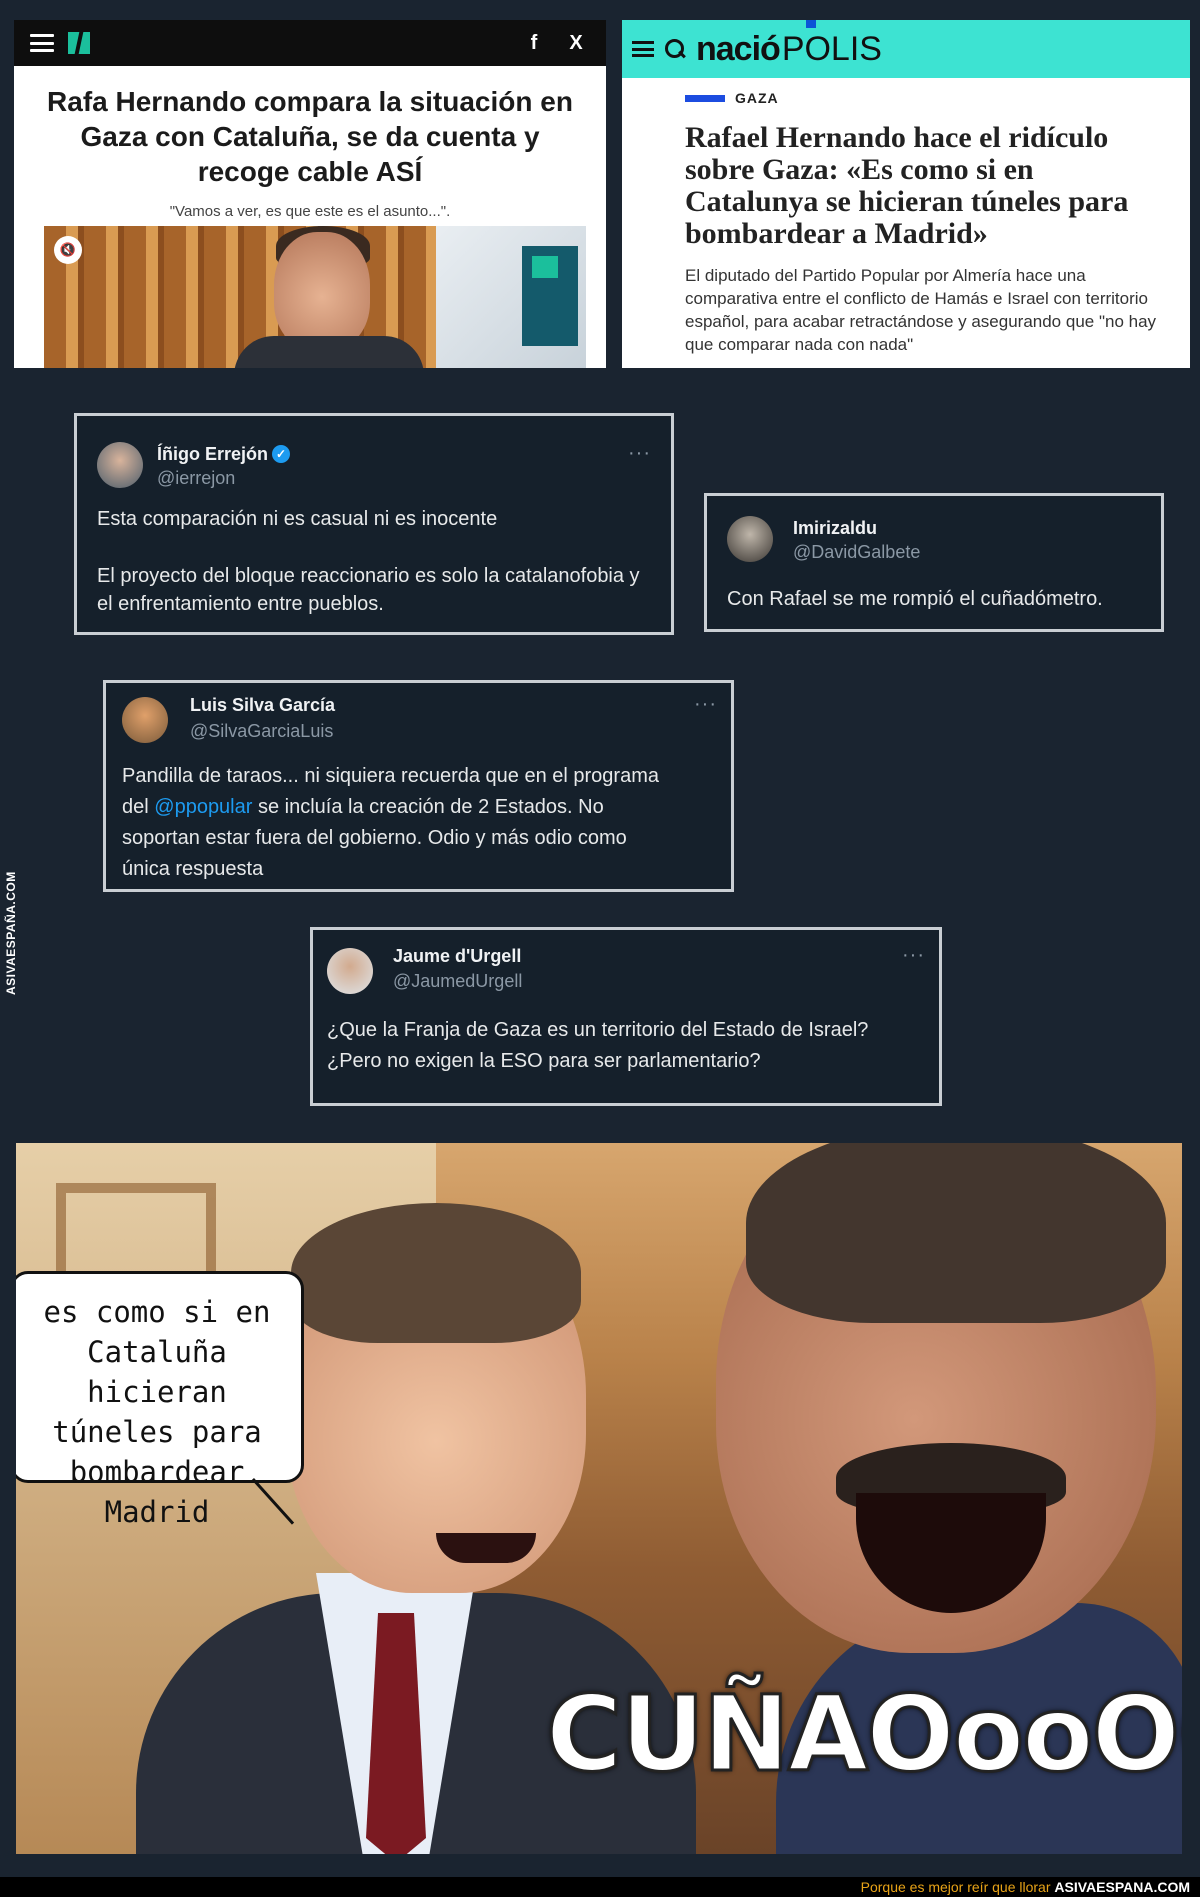  Describe the element at coordinates (196, 478) in the screenshot. I see `tweet-handle: @ierrejon` at that location.